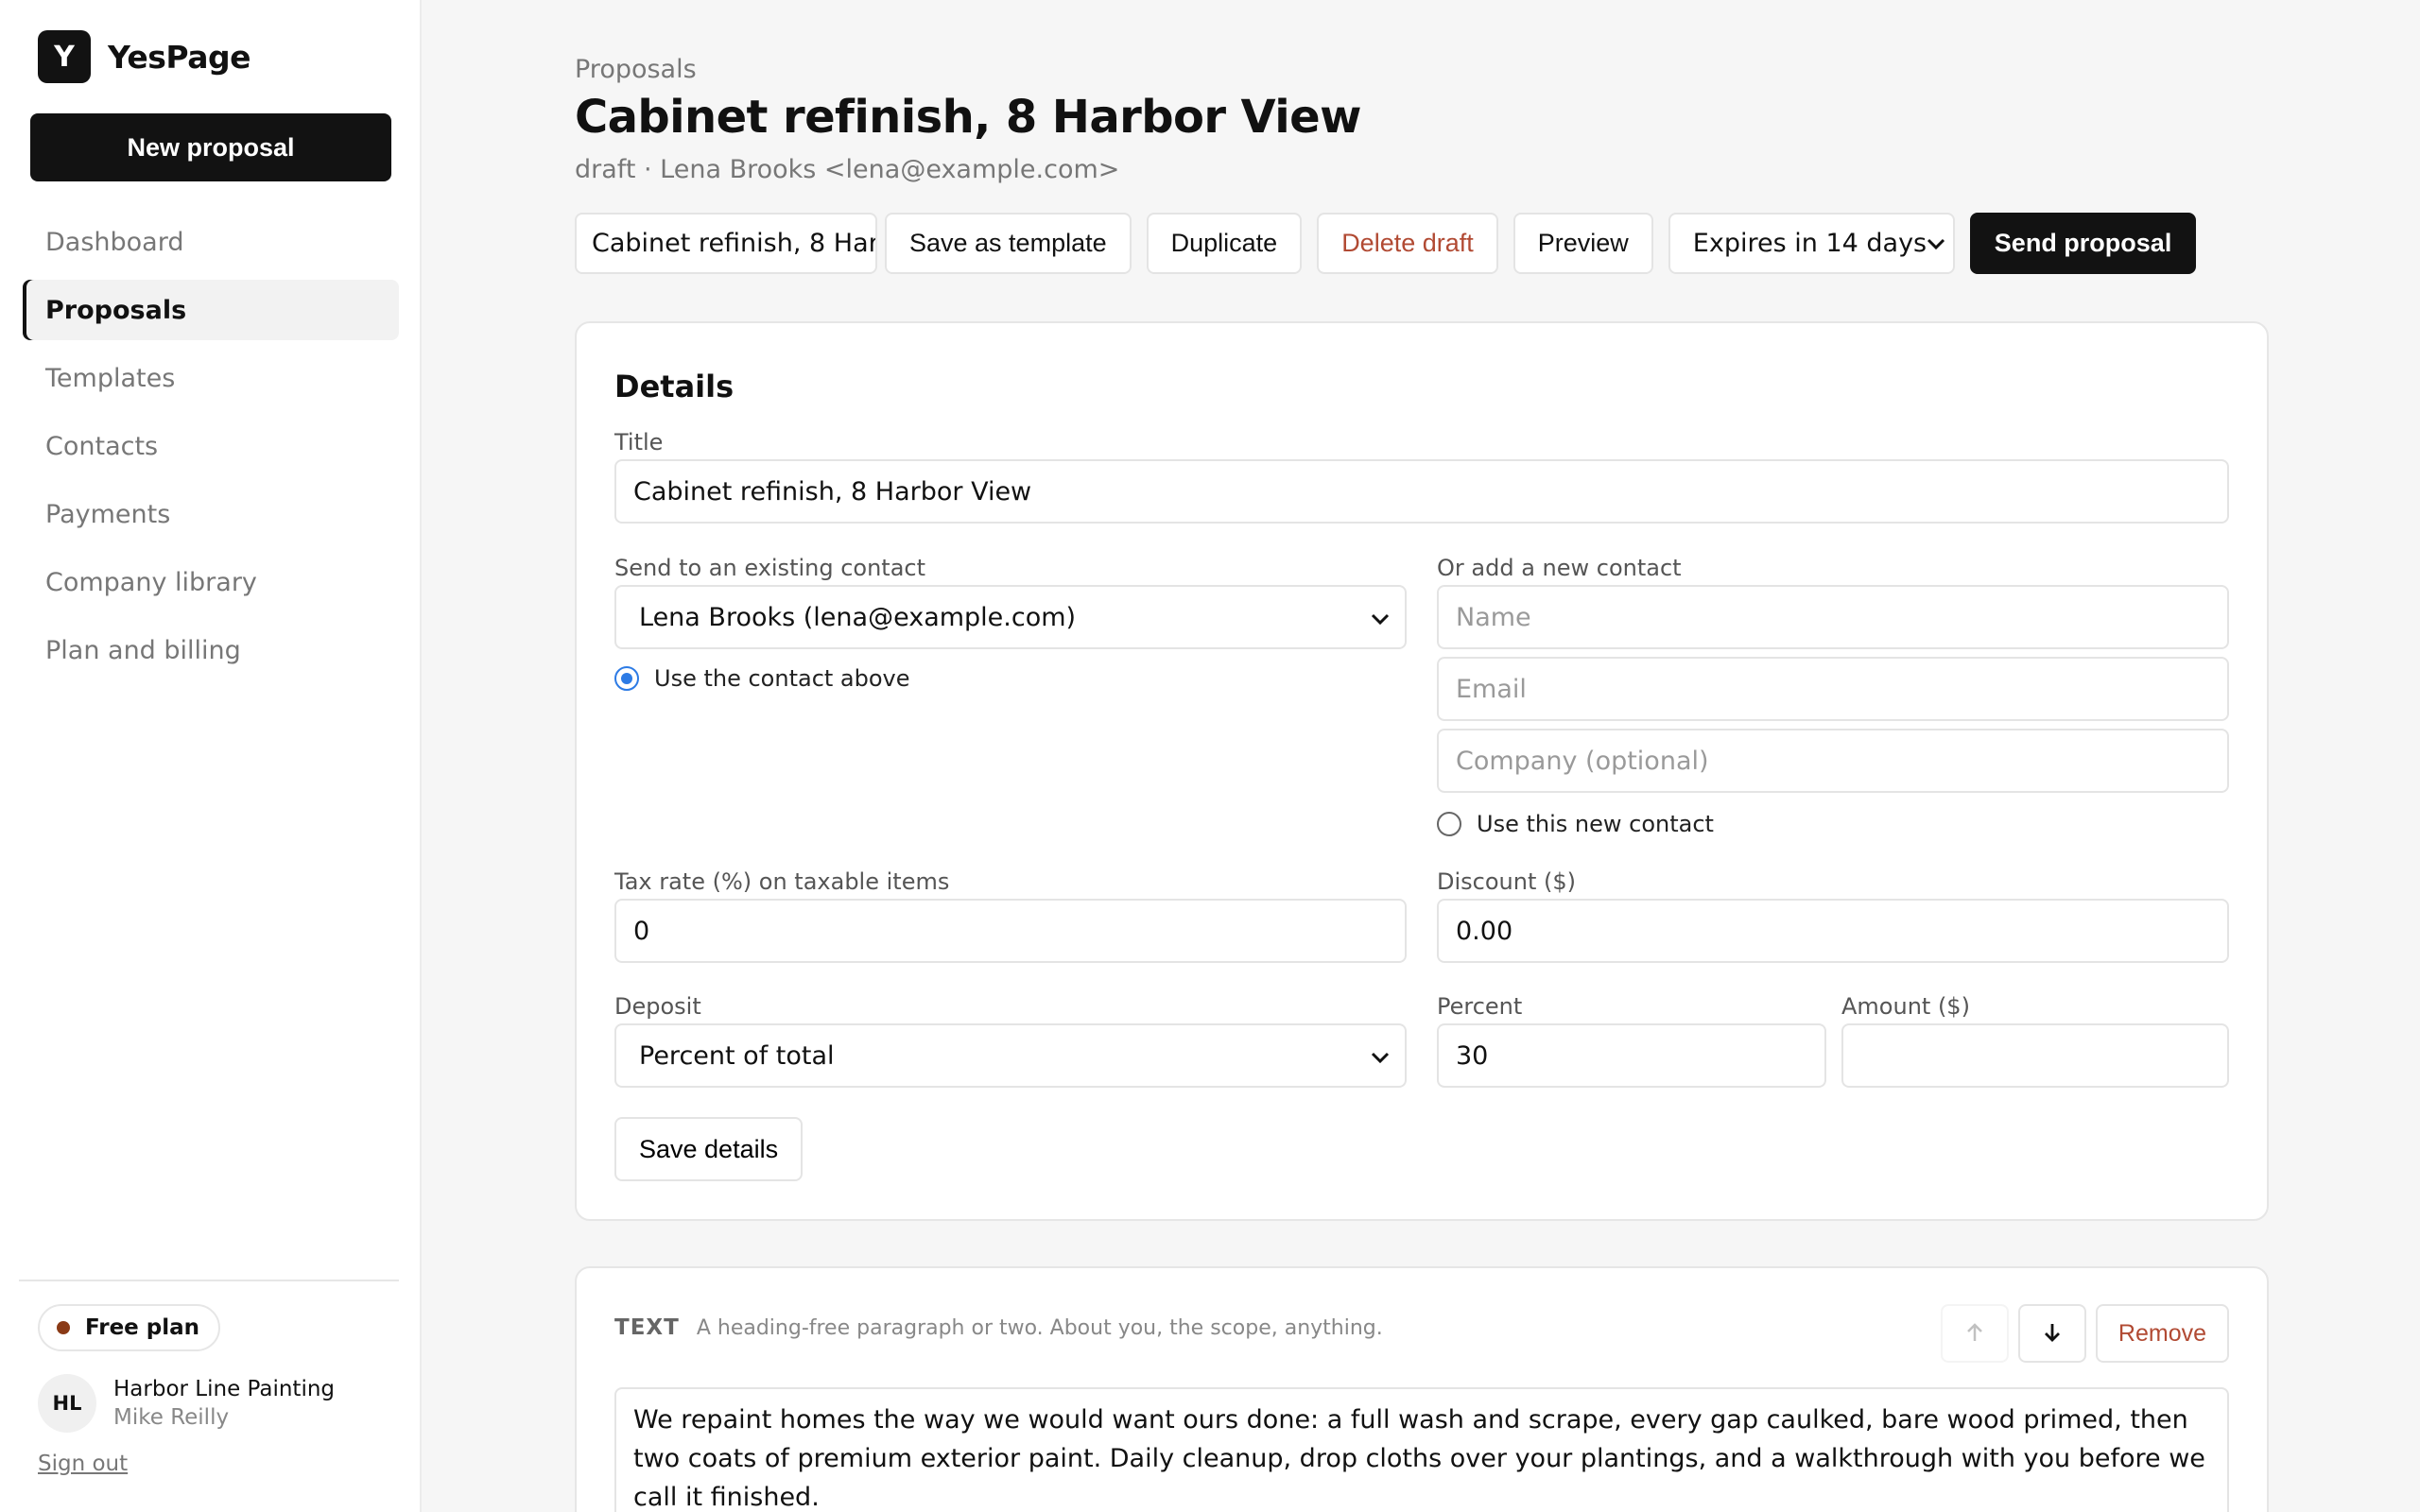 The width and height of the screenshot is (2420, 1512). I want to click on amount-input, so click(2035, 1055).